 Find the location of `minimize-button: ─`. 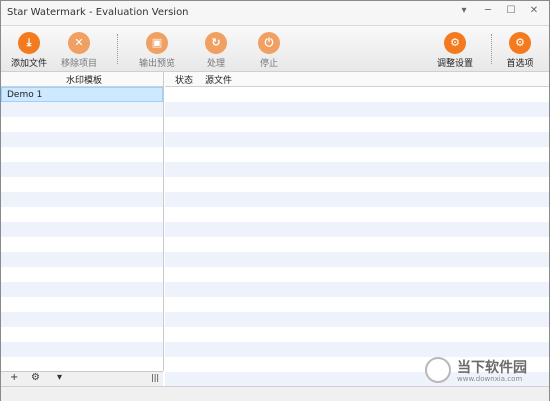

minimize-button: ─ is located at coordinates (488, 11).